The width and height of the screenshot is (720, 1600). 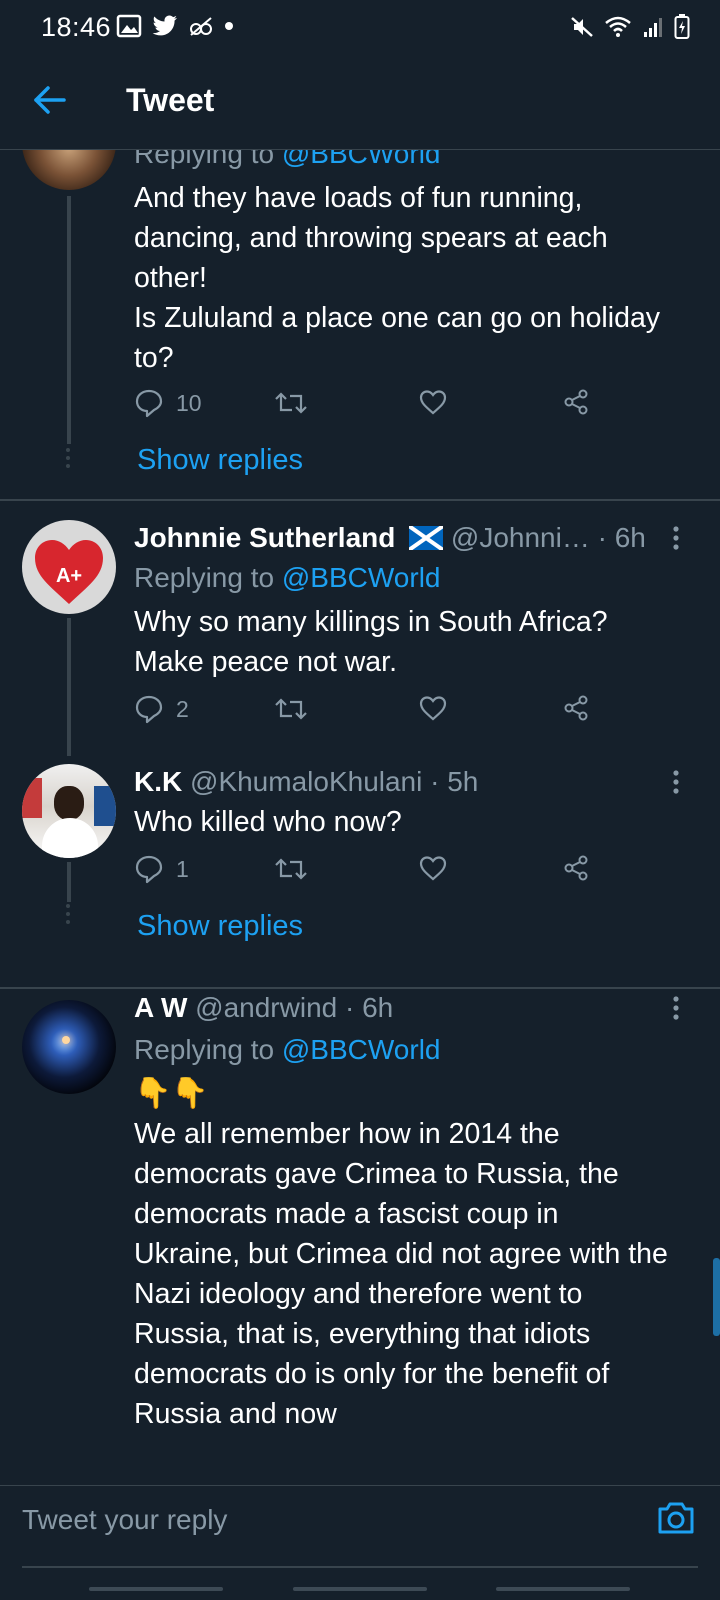 I want to click on status-time: 18:46, so click(x=76, y=27).